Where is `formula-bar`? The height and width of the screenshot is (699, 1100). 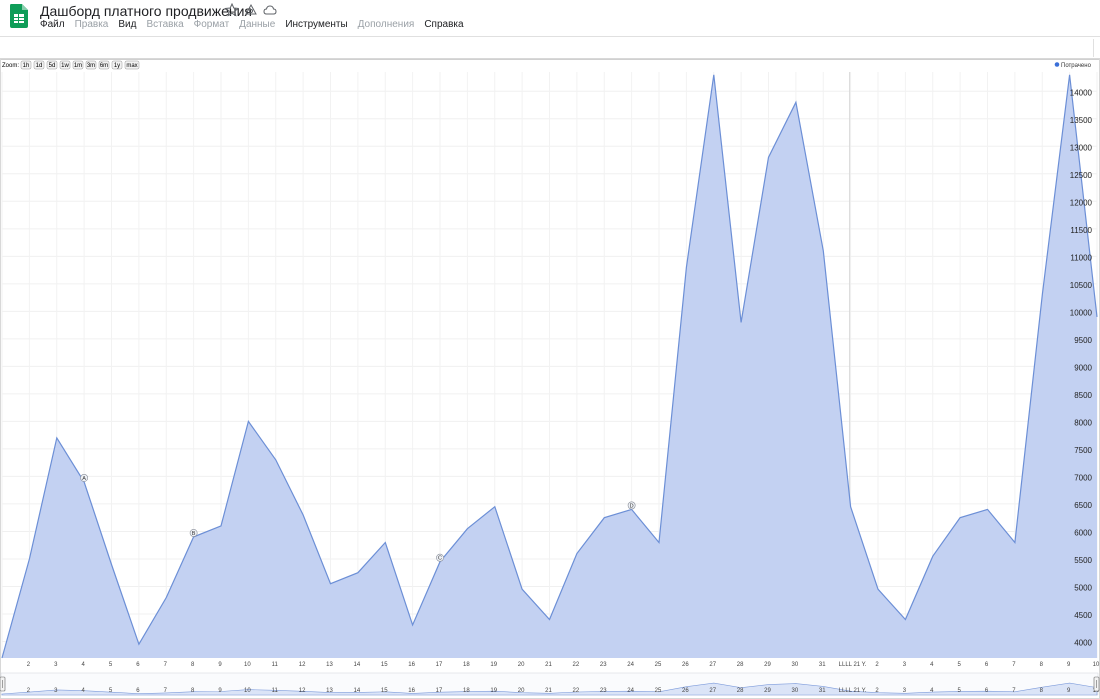
formula-bar is located at coordinates (550, 48).